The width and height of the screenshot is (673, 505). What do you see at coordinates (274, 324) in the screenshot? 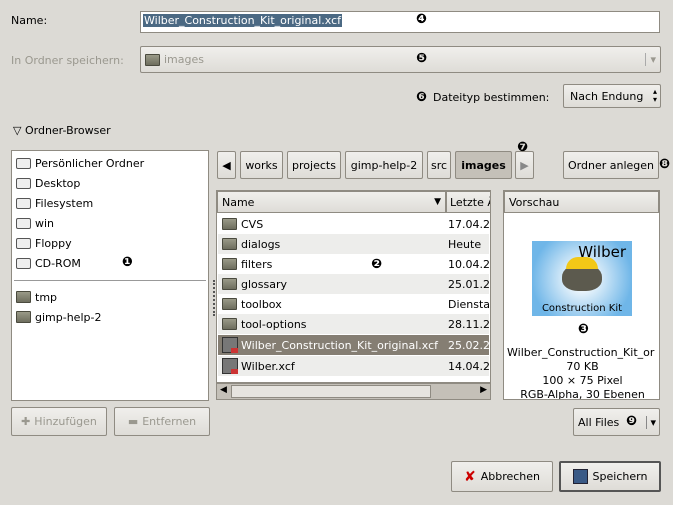
I see `file-name: tool-options` at bounding box center [274, 324].